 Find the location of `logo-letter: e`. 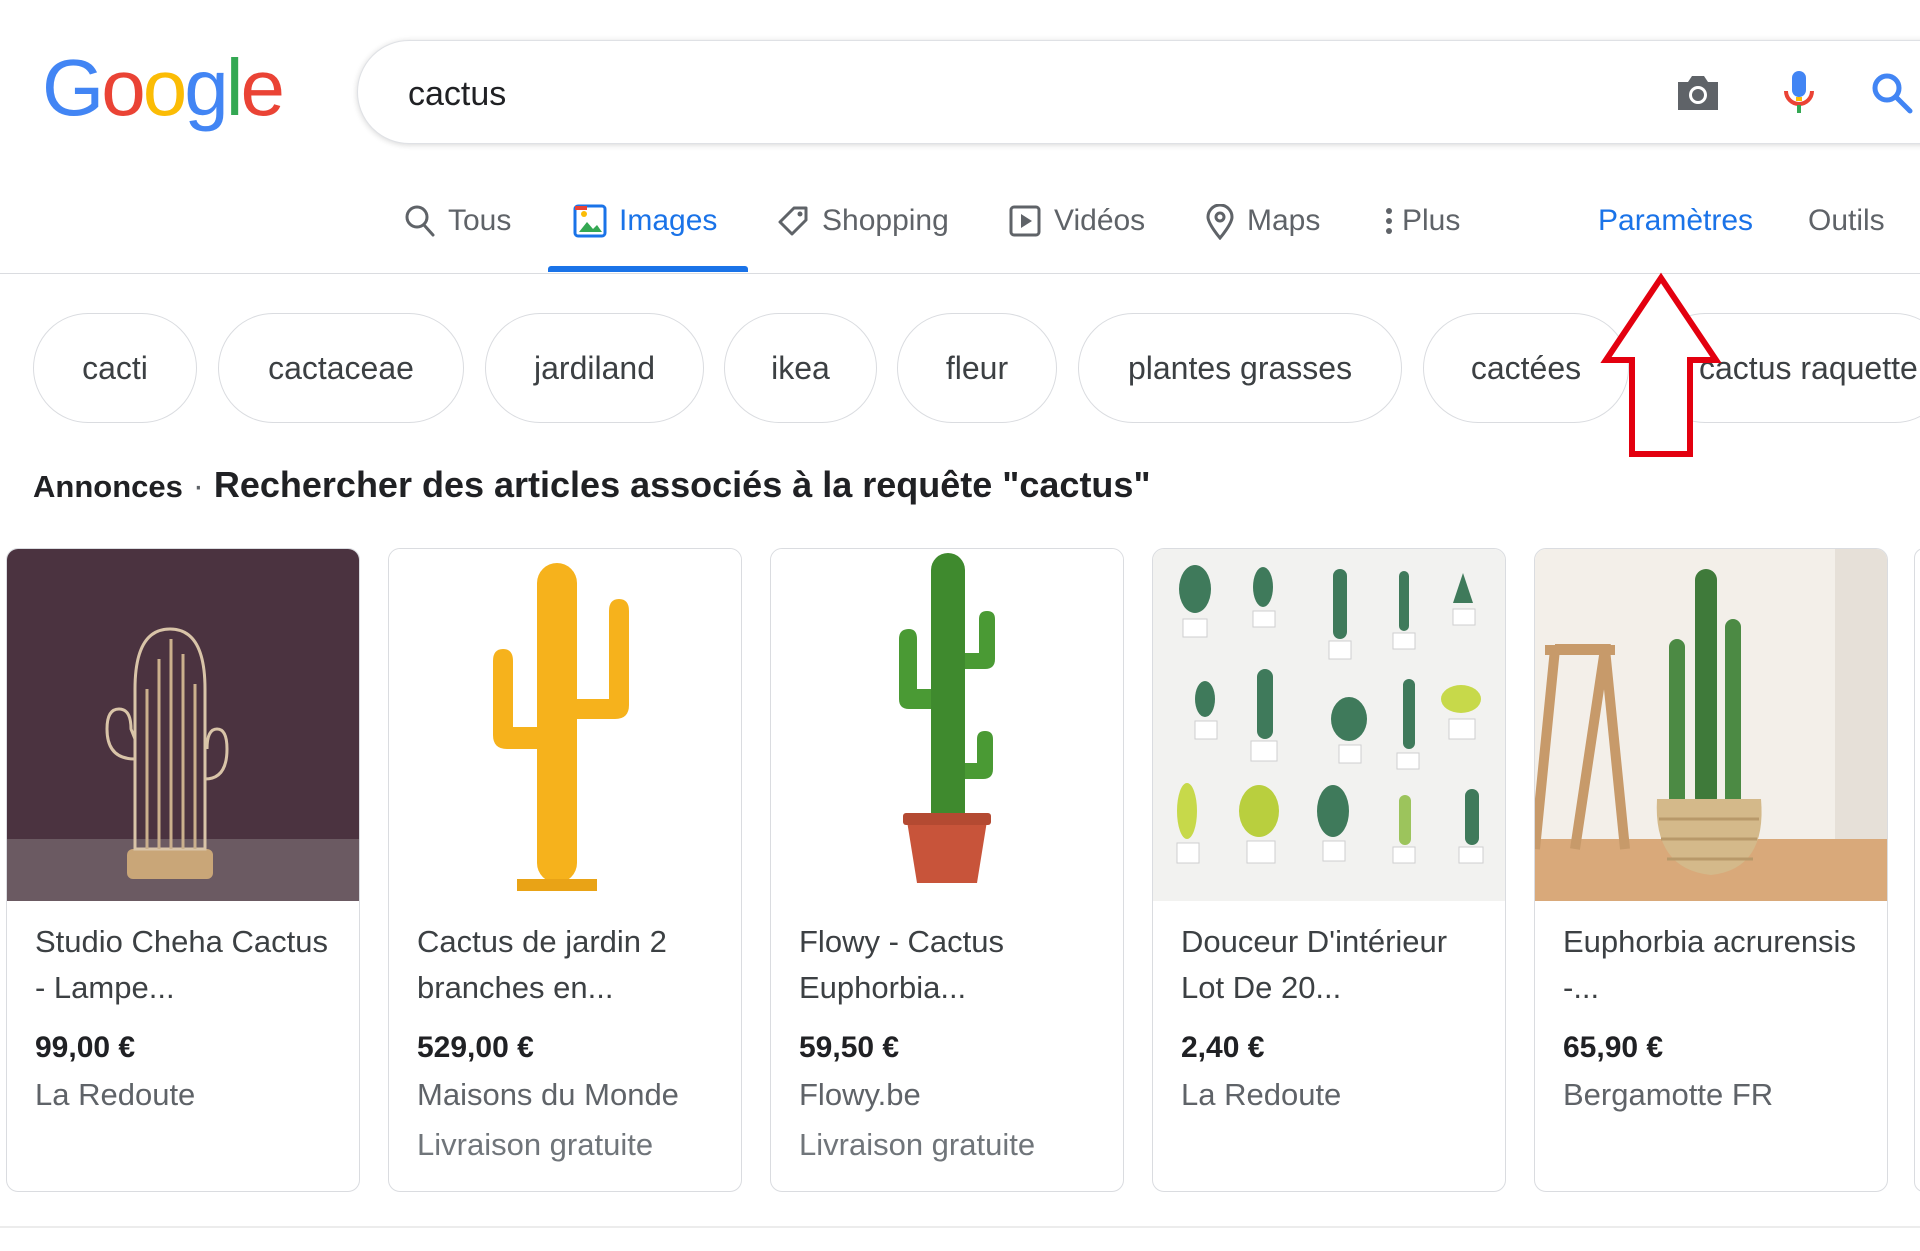

logo-letter: e is located at coordinates (262, 87).